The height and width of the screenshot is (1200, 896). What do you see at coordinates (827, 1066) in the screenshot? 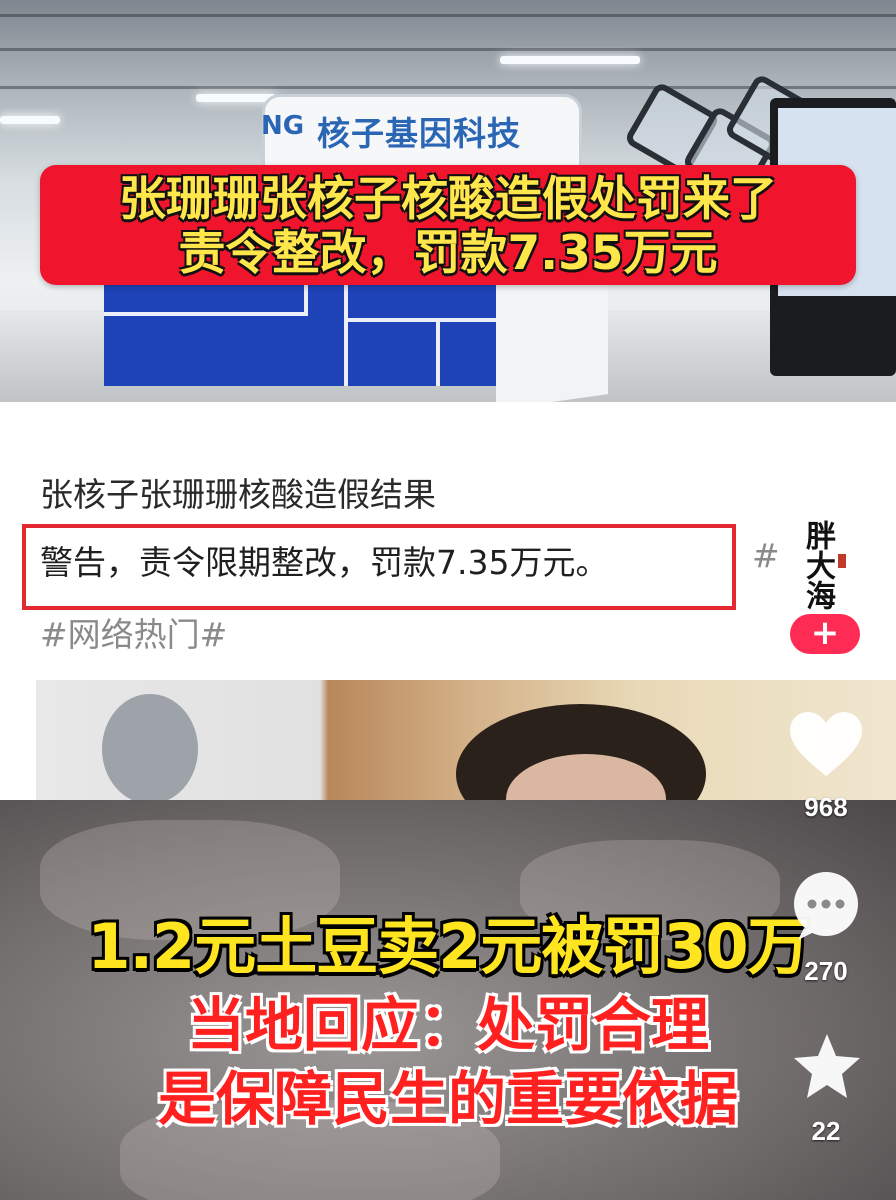
I see `star-icon` at bounding box center [827, 1066].